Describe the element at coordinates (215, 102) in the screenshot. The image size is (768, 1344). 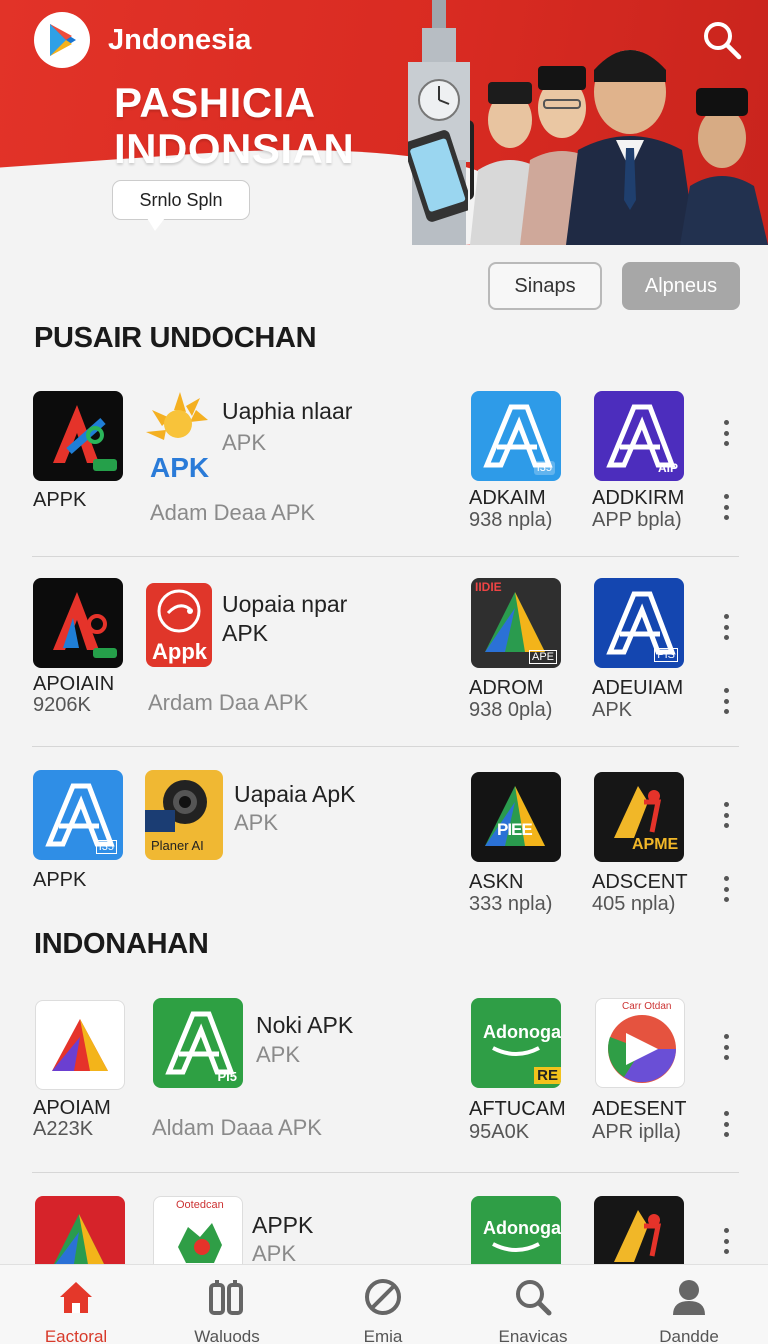
I see `headline-line-1: PASHICIA` at that location.